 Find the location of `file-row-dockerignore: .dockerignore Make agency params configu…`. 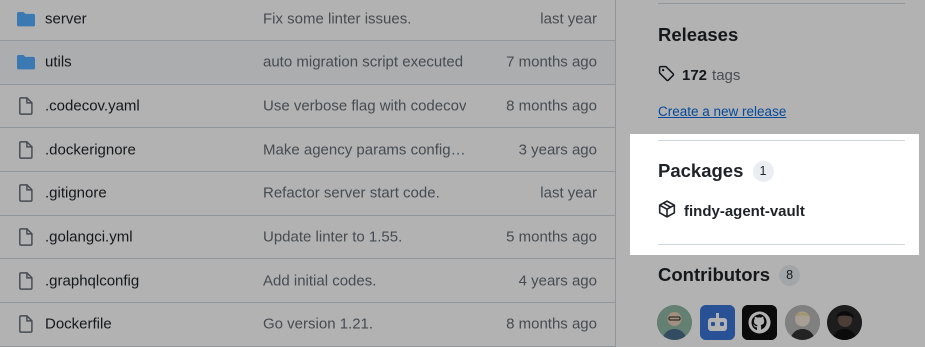

file-row-dockerignore: .dockerignore Make agency params configu… is located at coordinates (307, 150).